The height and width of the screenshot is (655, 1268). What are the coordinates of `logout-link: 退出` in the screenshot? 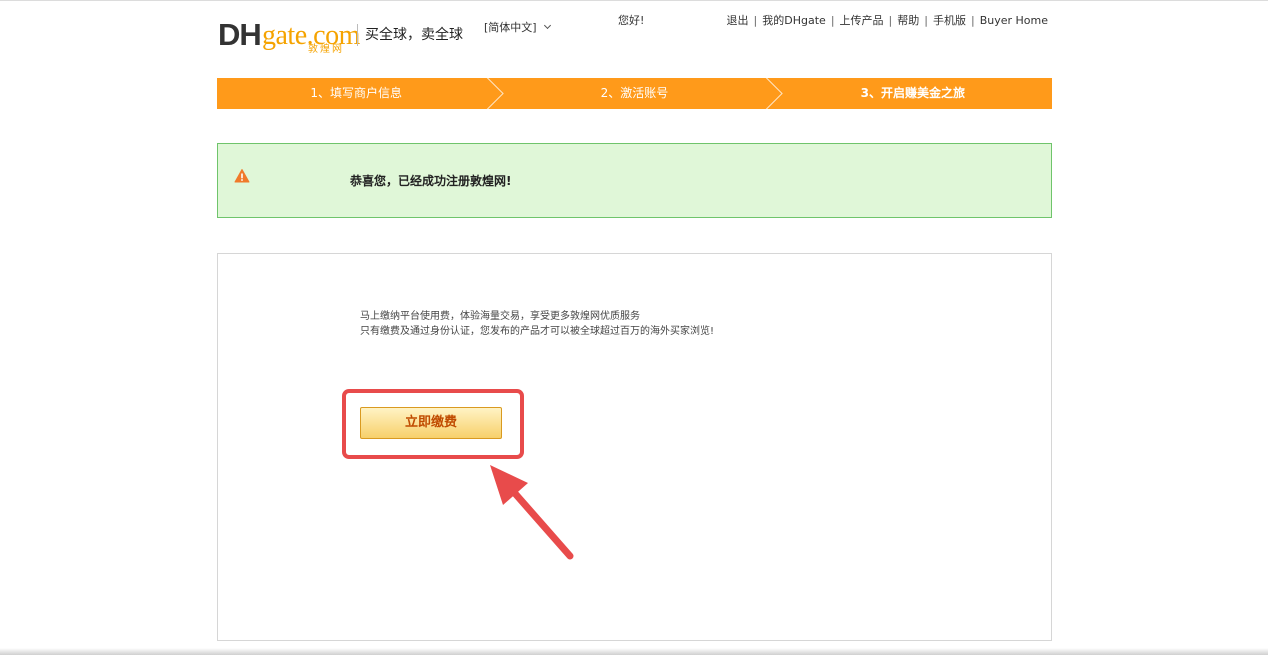 It's located at (738, 20).